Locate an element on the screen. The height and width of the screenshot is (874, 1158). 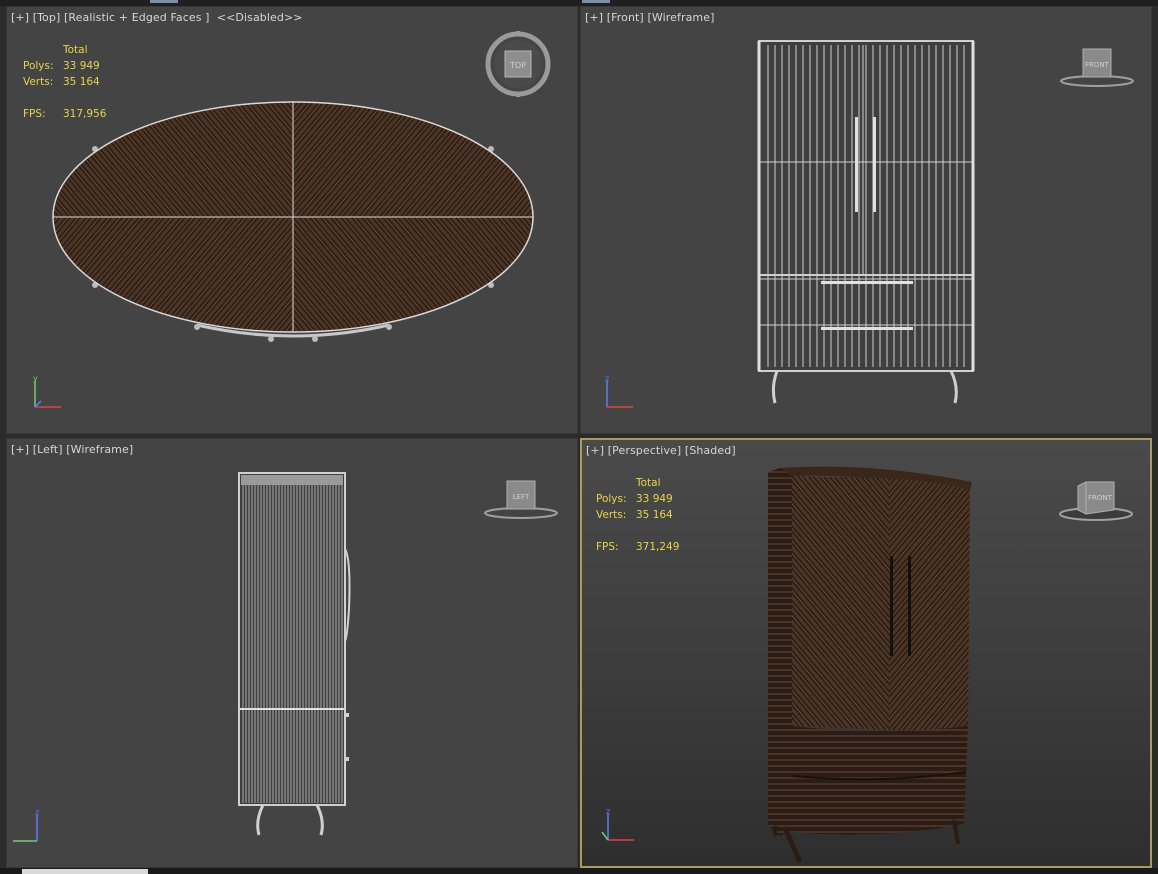
shading-mode-button: [Shaded] is located at coordinates (710, 450).